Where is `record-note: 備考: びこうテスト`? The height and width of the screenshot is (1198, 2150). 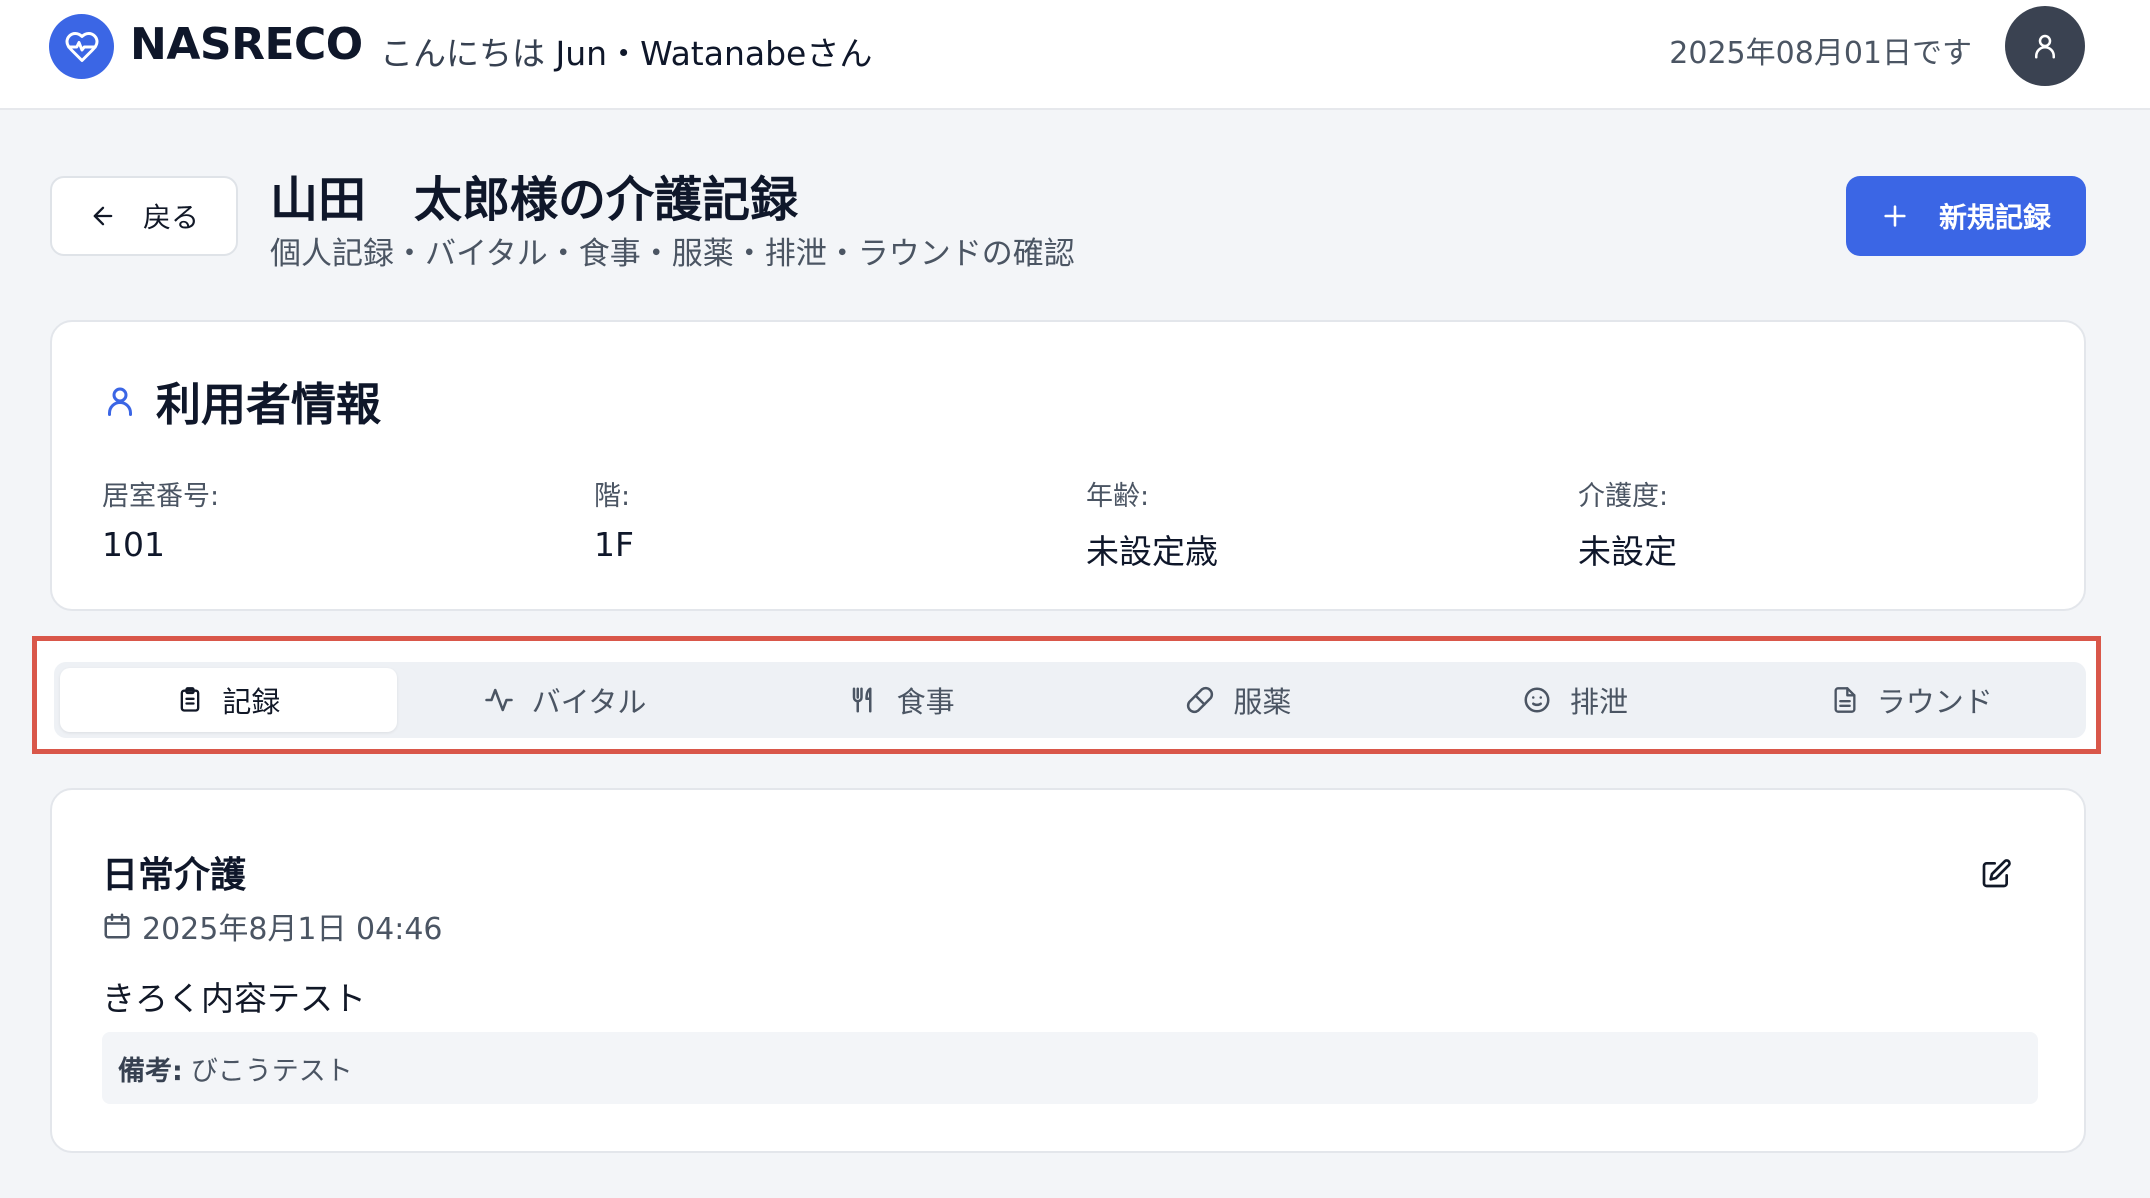
record-note: 備考: びこうテスト is located at coordinates (1070, 1068).